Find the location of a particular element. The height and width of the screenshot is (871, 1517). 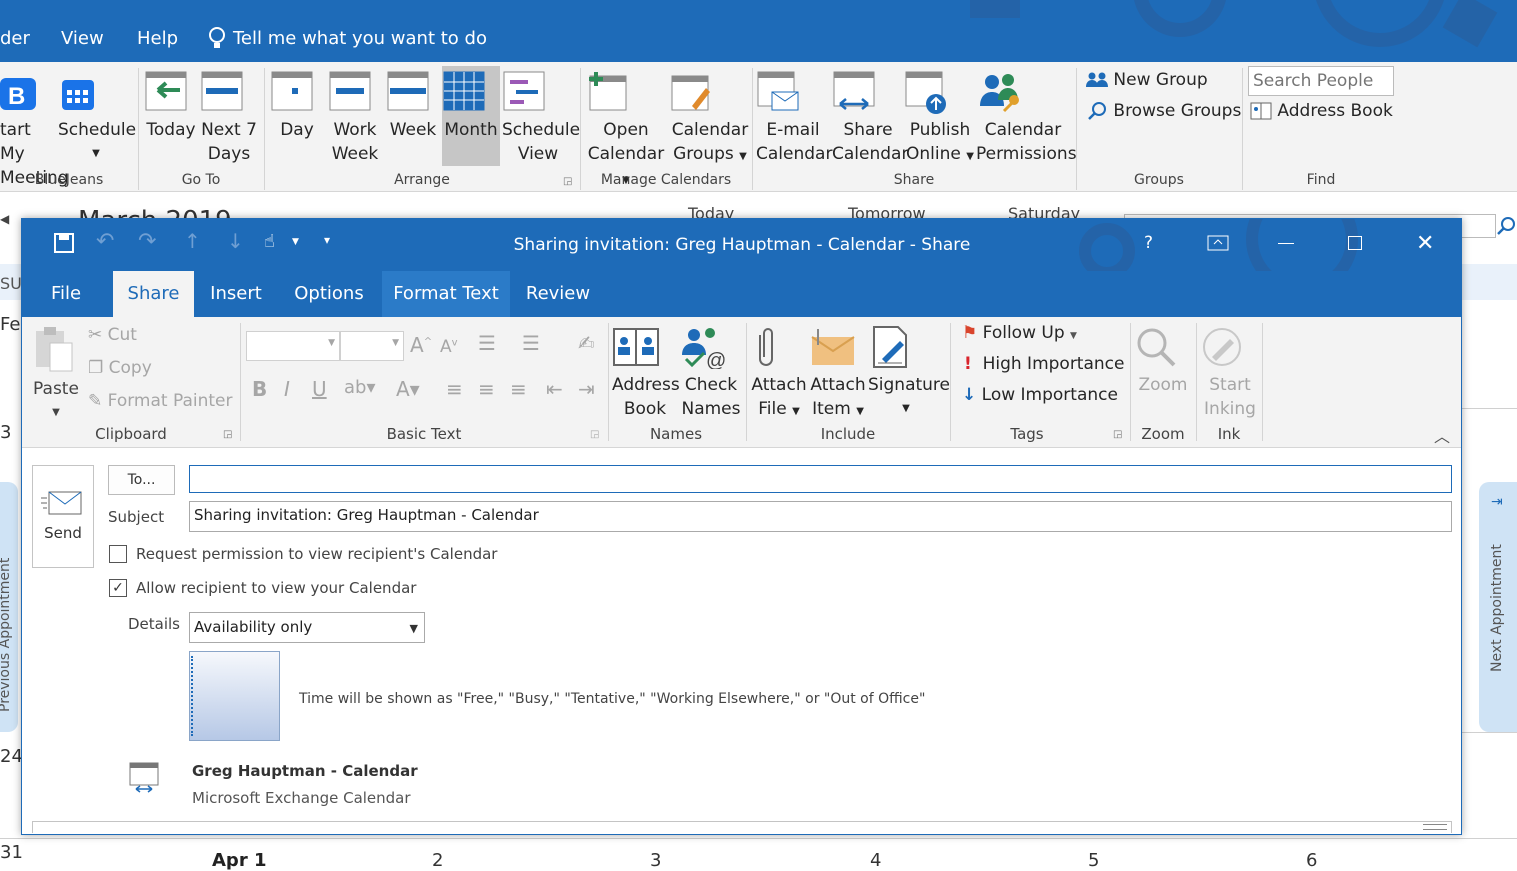

save-icon is located at coordinates (64, 243).